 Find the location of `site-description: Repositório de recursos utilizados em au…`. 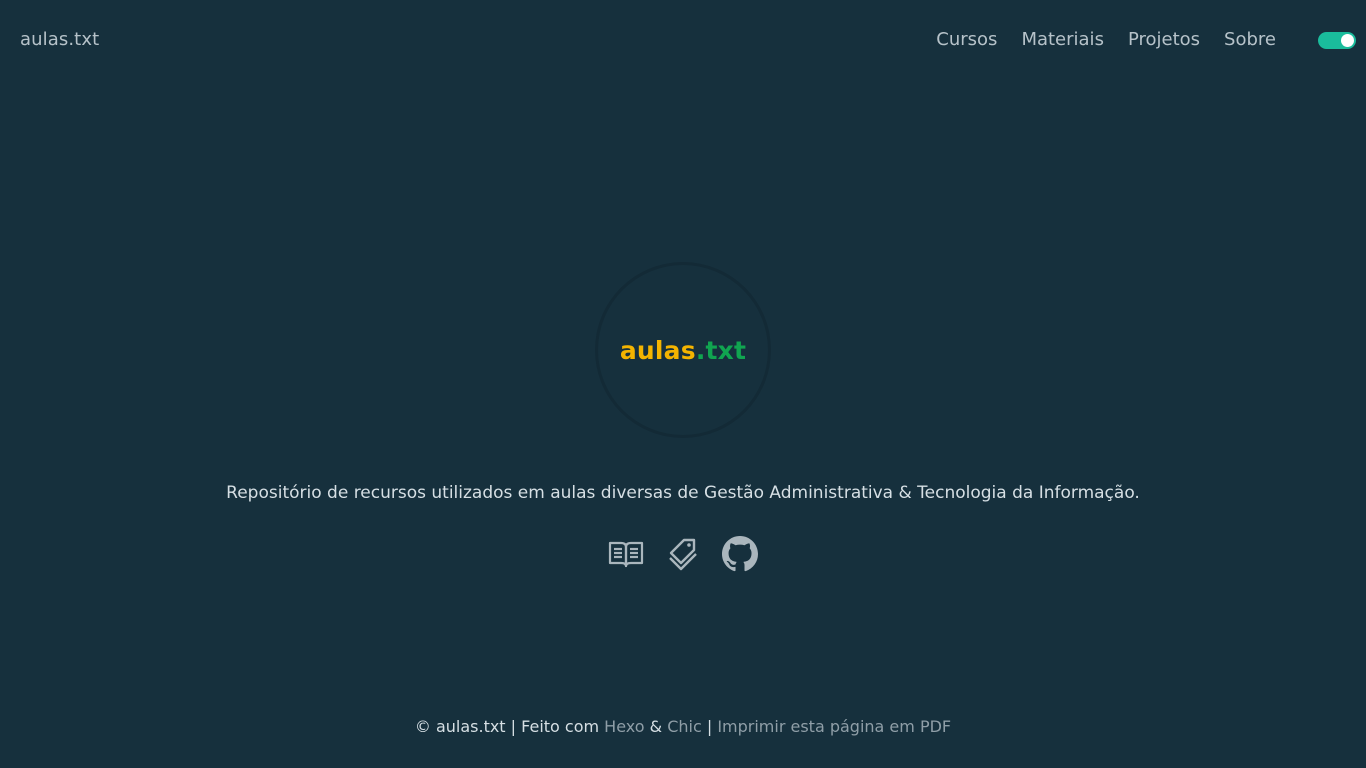

site-description: Repositório de recursos utilizados em au… is located at coordinates (683, 493).